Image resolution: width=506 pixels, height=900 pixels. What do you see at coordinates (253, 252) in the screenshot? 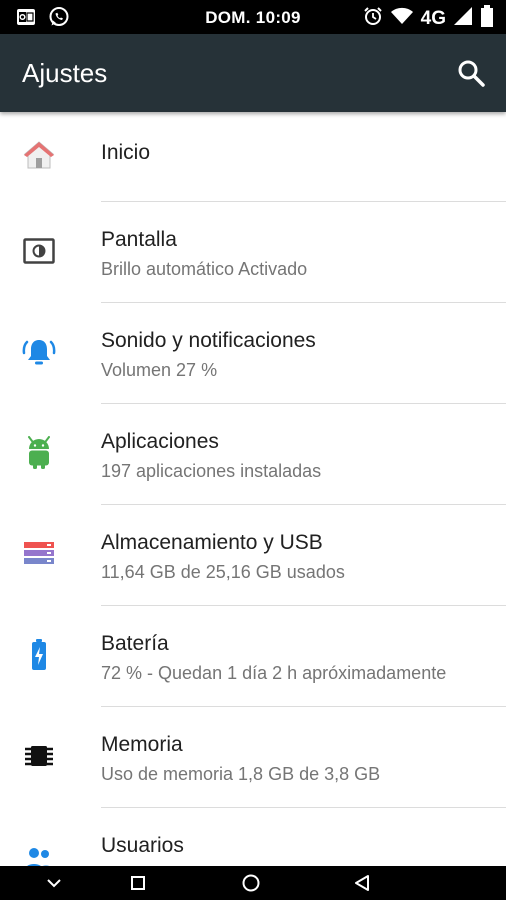
I see `settings-item-pantalla: Pantalla Brillo automático Activado` at bounding box center [253, 252].